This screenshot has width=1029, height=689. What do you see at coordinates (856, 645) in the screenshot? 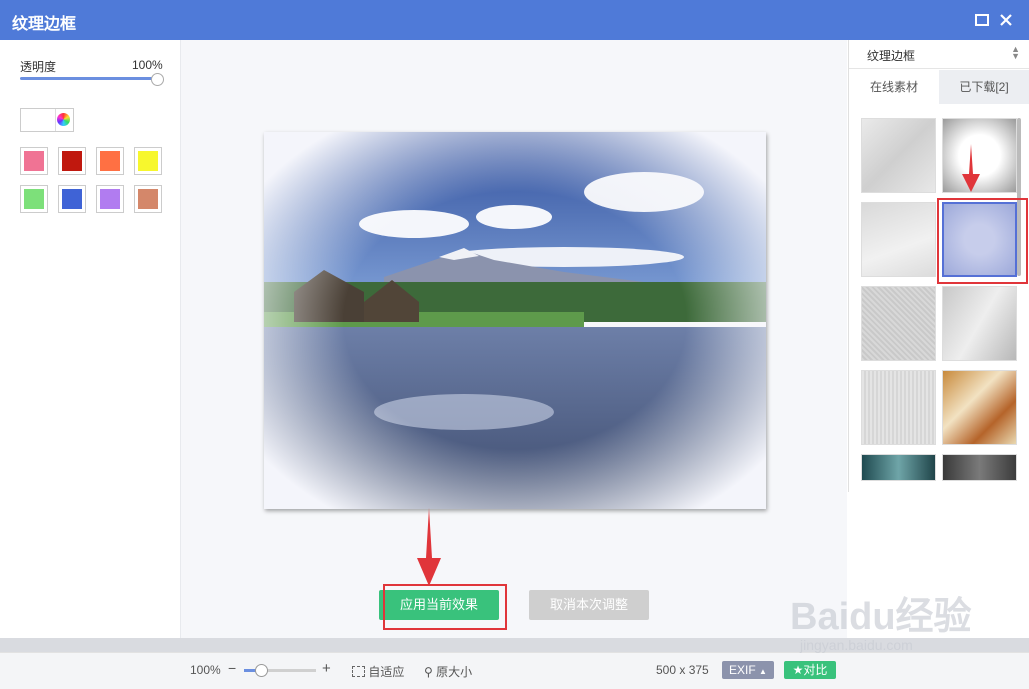
I see `watermark-url: jingyan.baidu.com` at bounding box center [856, 645].